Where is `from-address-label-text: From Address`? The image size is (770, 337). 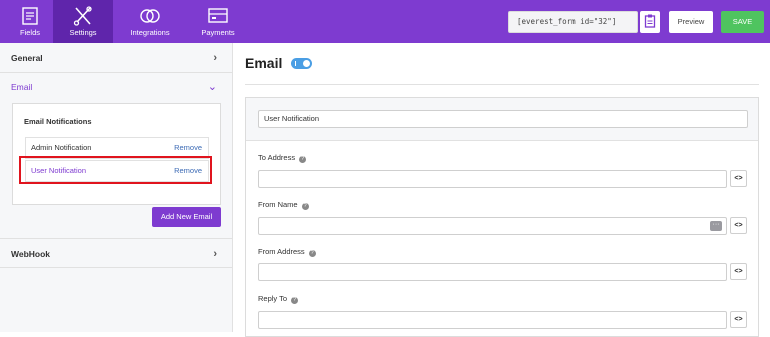
from-address-label-text: From Address is located at coordinates (281, 251).